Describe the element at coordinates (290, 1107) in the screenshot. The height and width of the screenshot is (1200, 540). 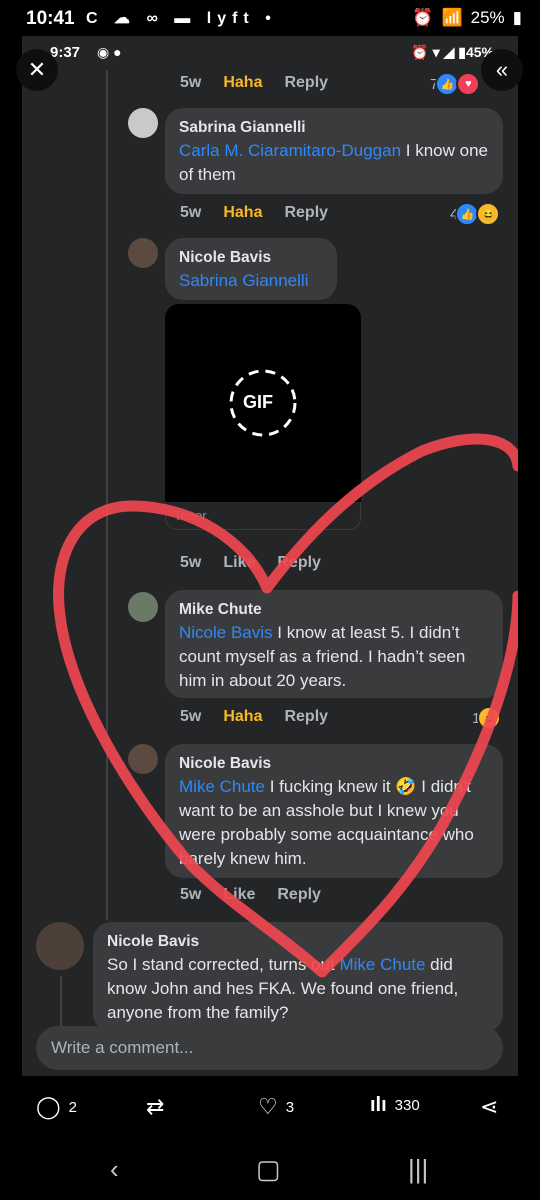
I see `like-count: 3` at that location.